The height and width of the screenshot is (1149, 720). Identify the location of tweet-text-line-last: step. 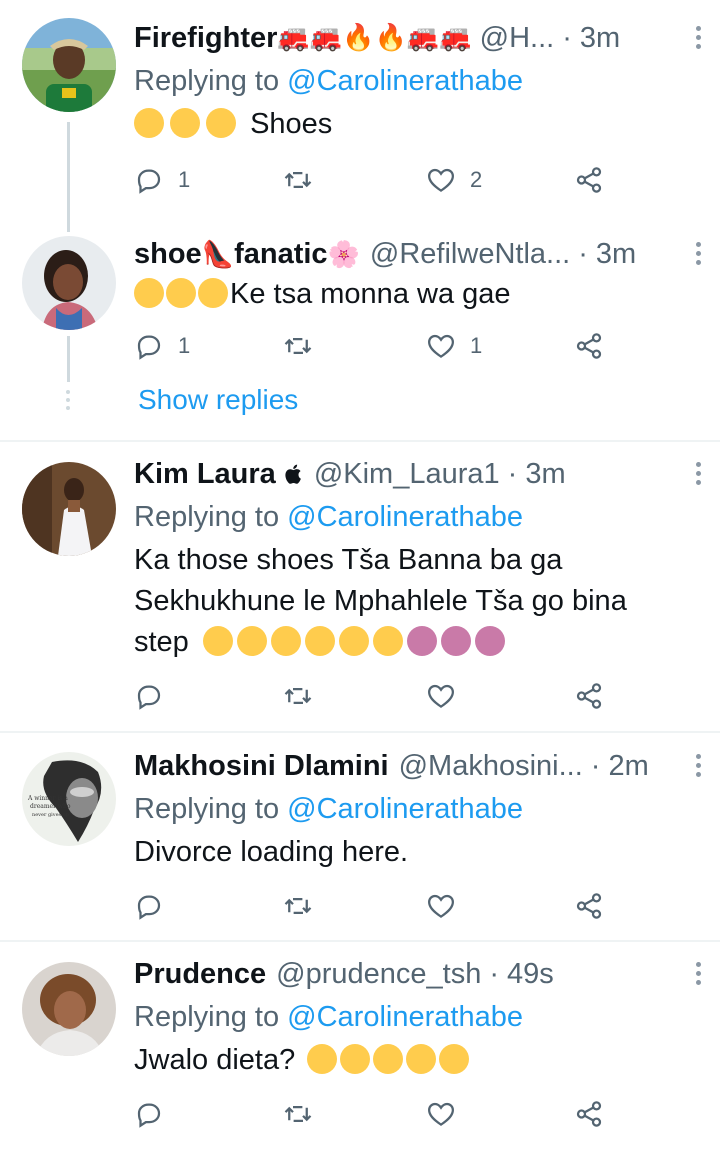
(418, 642).